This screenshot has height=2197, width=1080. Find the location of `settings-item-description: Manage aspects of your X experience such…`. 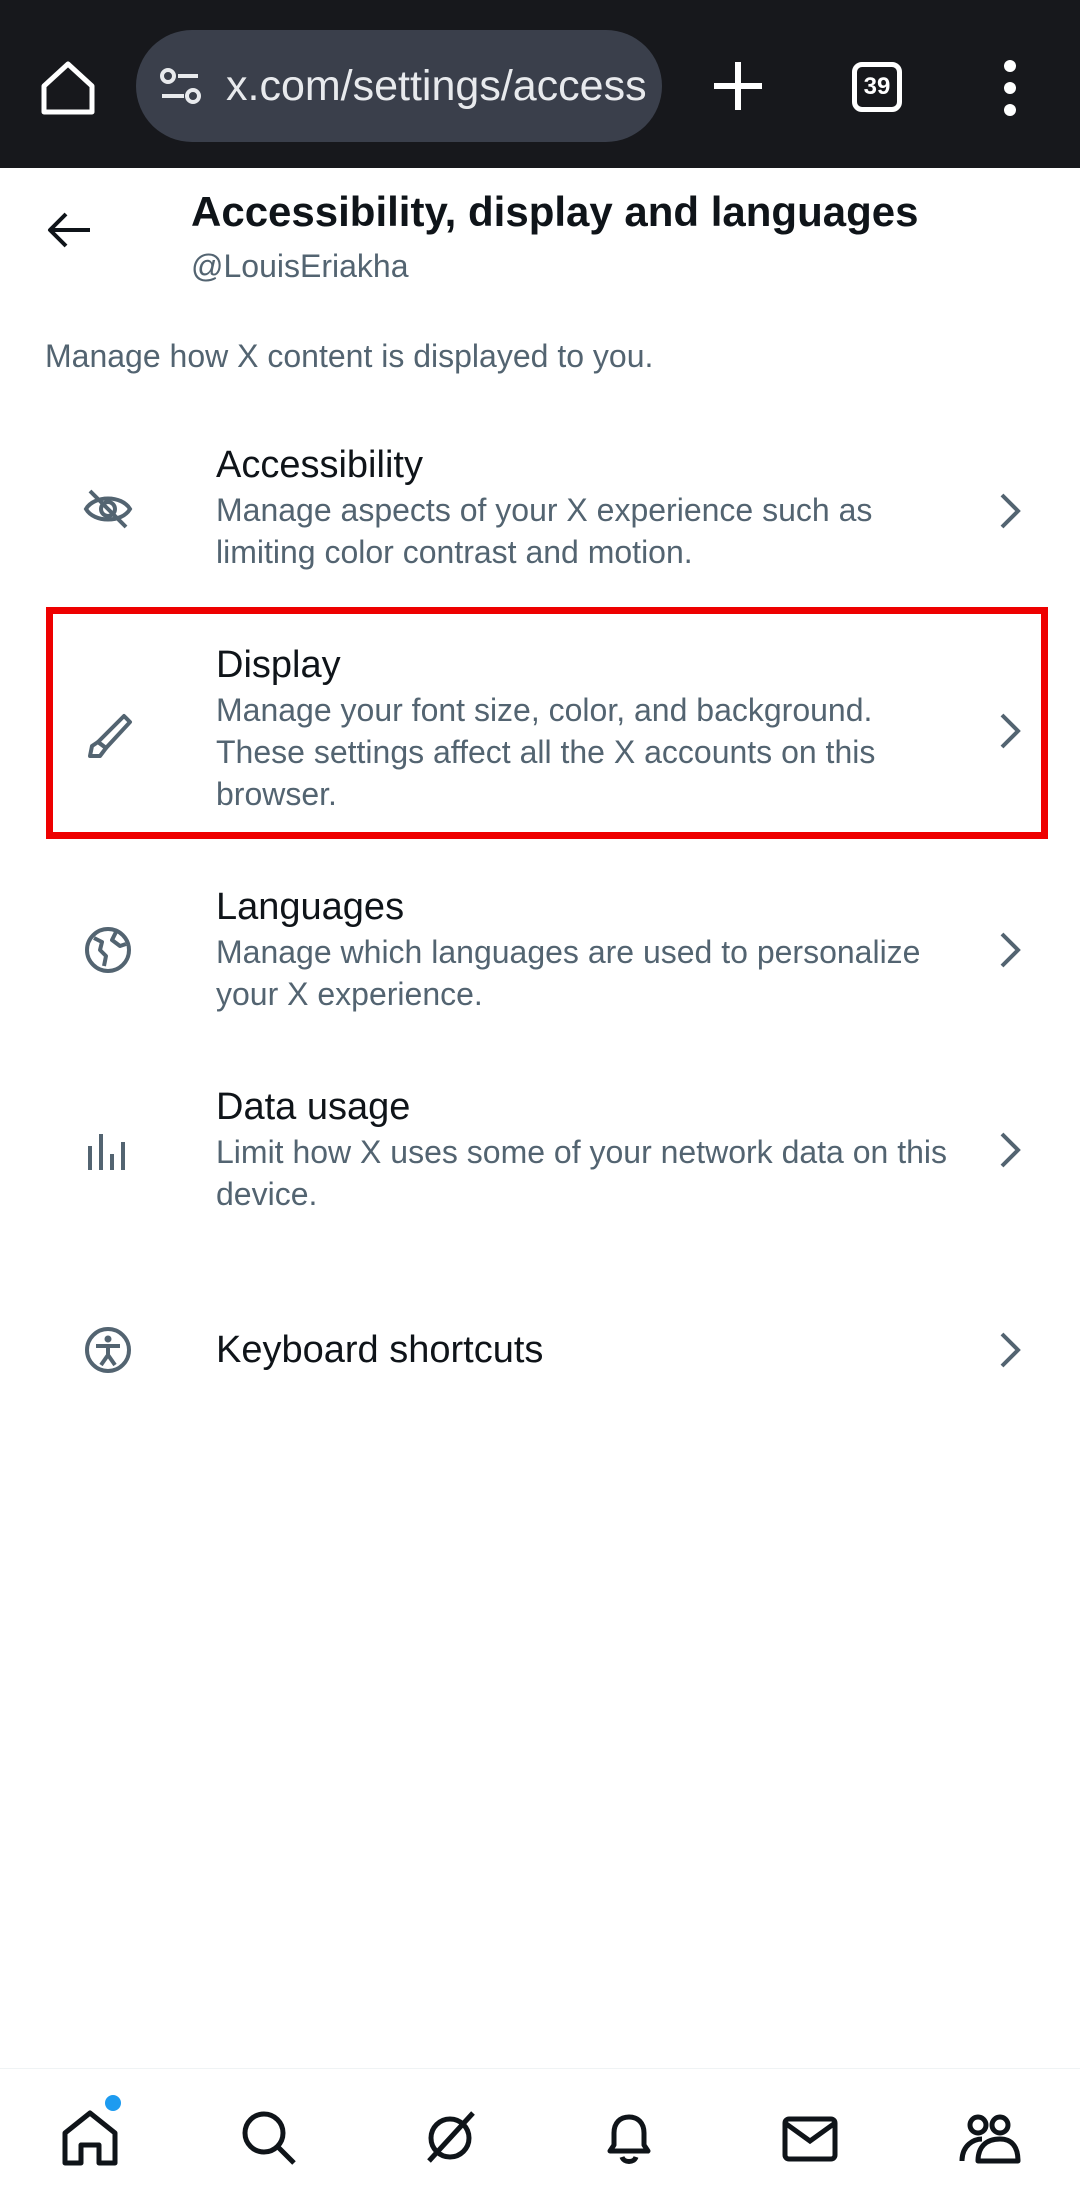

settings-item-description: Manage aspects of your X experience such… is located at coordinates (544, 531).